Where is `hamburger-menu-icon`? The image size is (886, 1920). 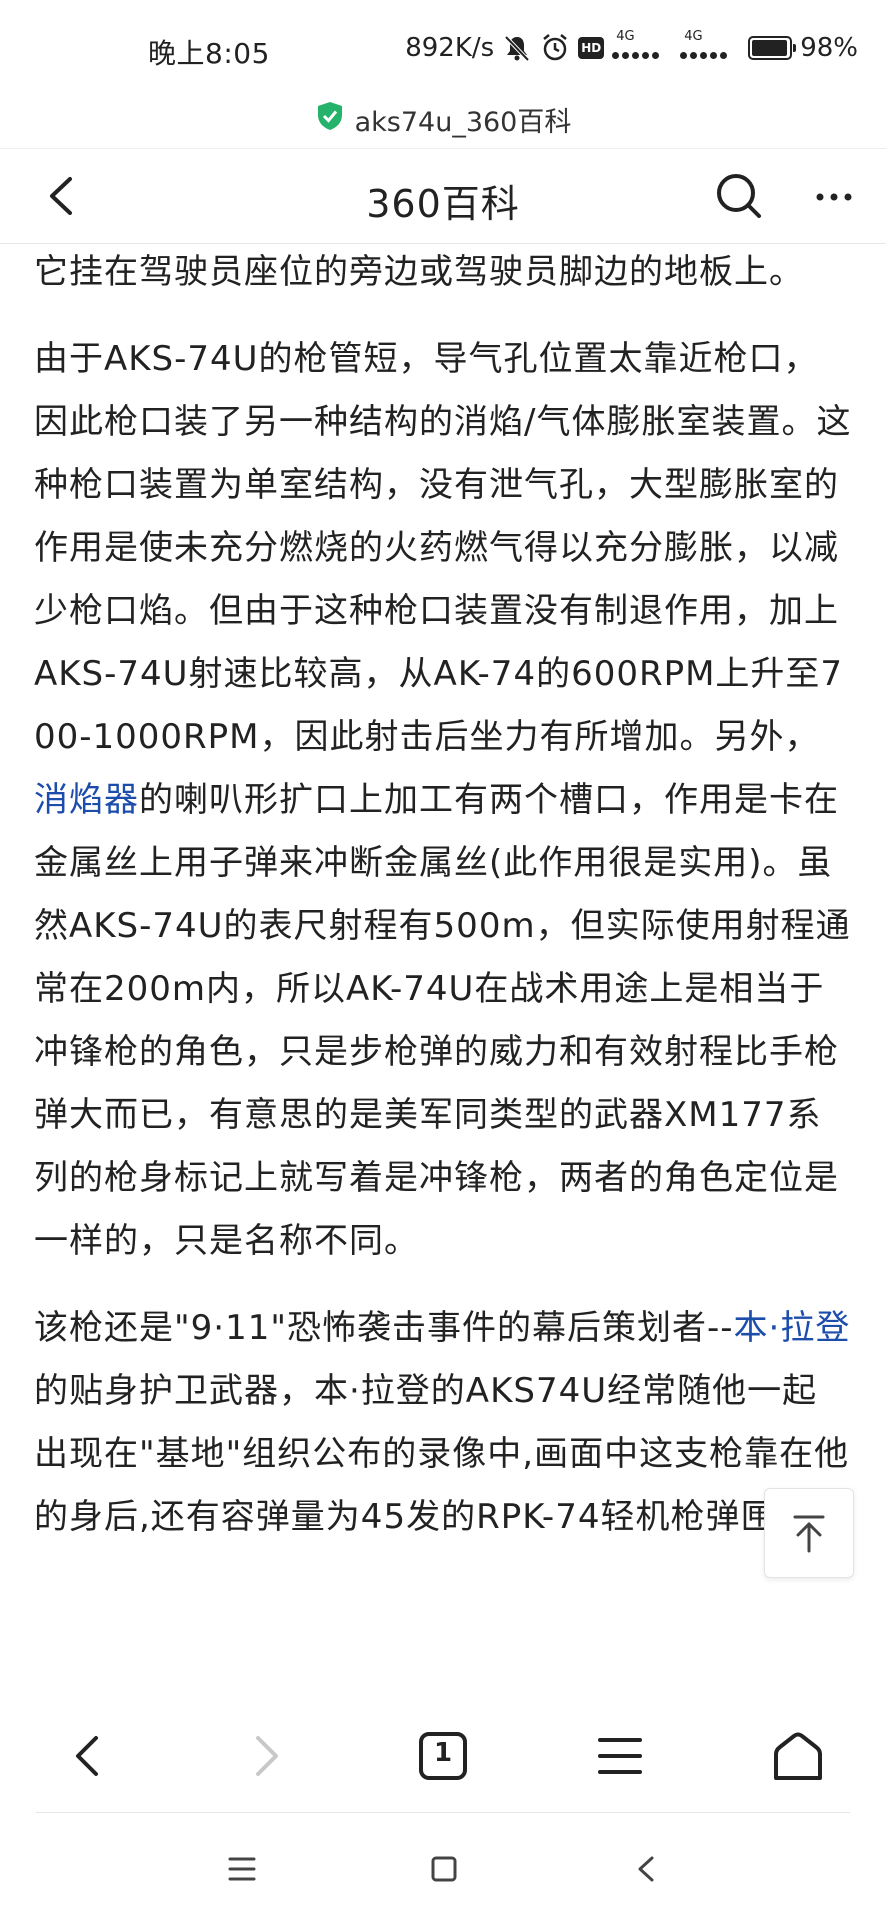 hamburger-menu-icon is located at coordinates (620, 1756).